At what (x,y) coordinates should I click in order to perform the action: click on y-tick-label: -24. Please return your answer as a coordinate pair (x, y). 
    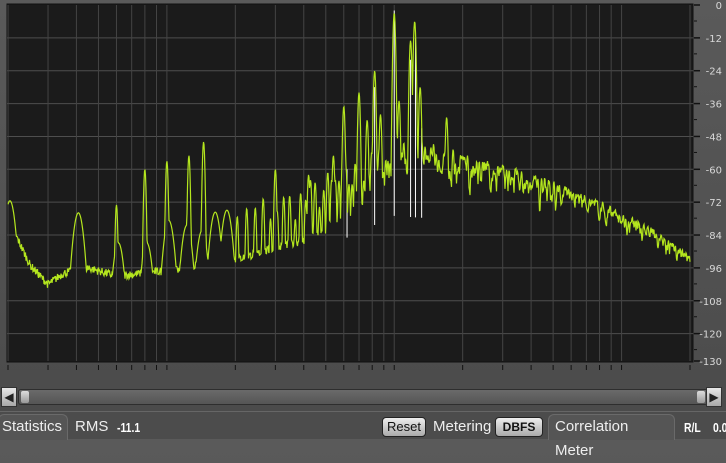
    Looking at the image, I should click on (714, 72).